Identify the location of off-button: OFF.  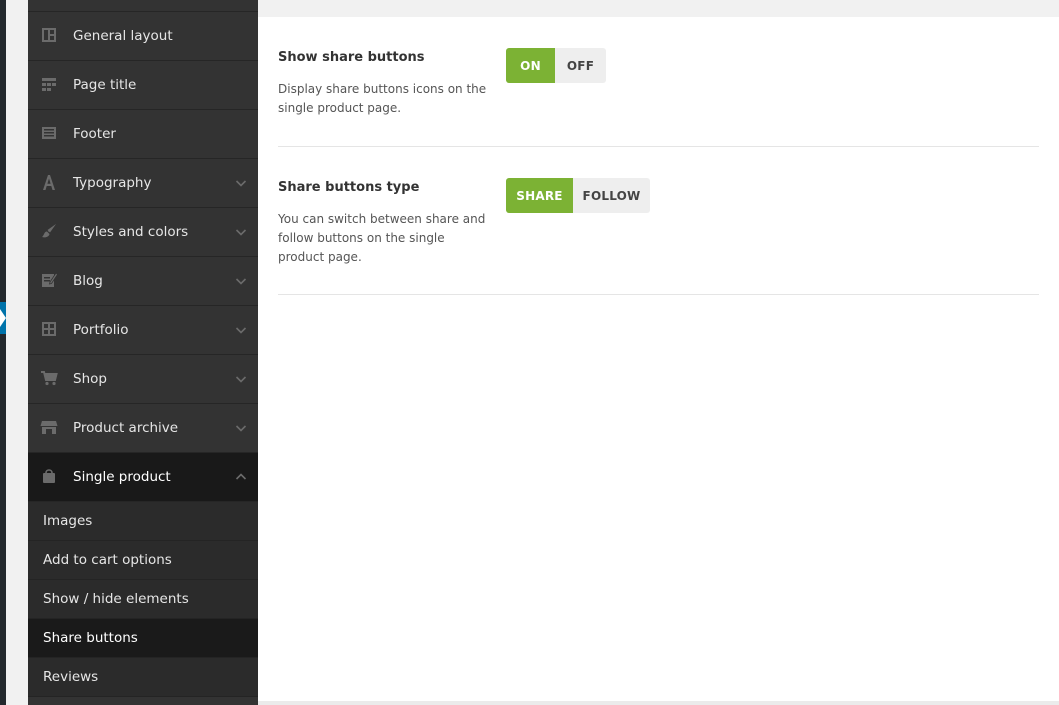
(580, 65).